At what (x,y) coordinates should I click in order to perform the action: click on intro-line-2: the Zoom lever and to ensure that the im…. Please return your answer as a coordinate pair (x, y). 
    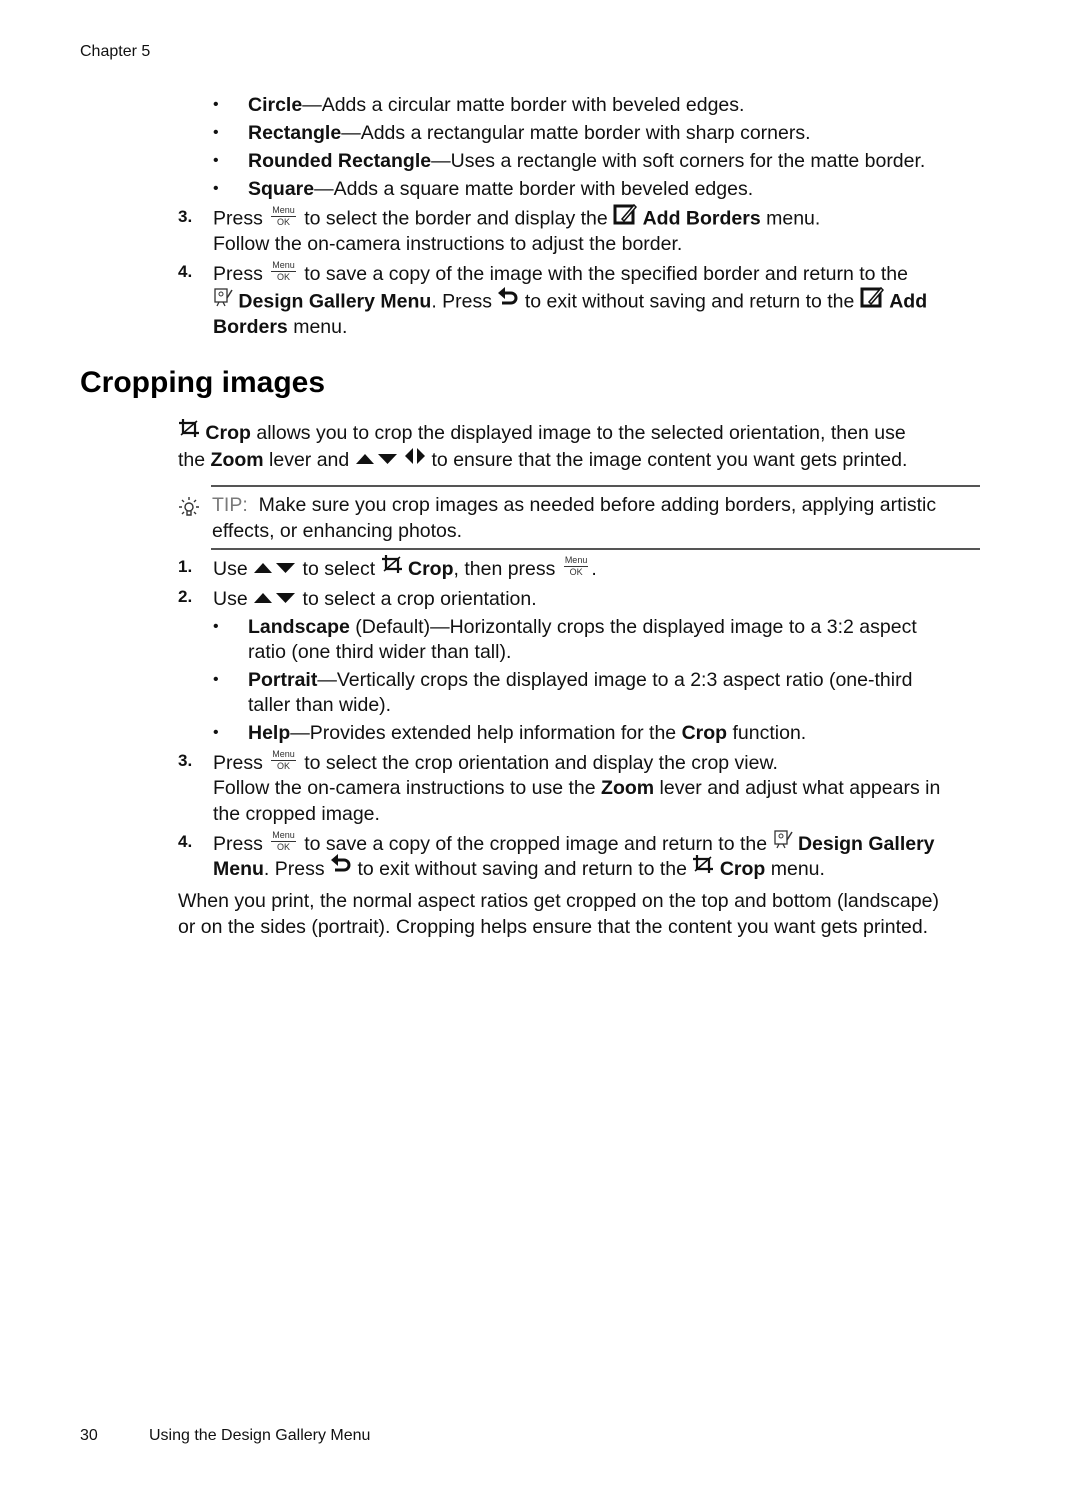
    Looking at the image, I should click on (542, 460).